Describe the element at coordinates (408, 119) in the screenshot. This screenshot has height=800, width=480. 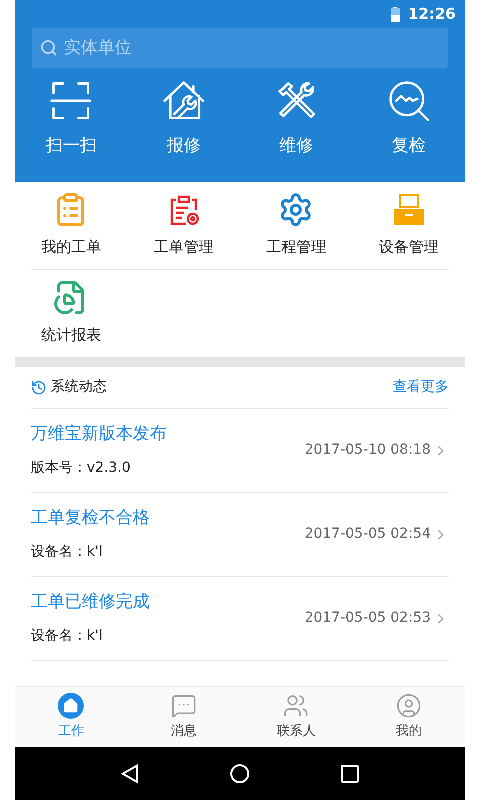
I see `quick-action-button: 复检` at that location.